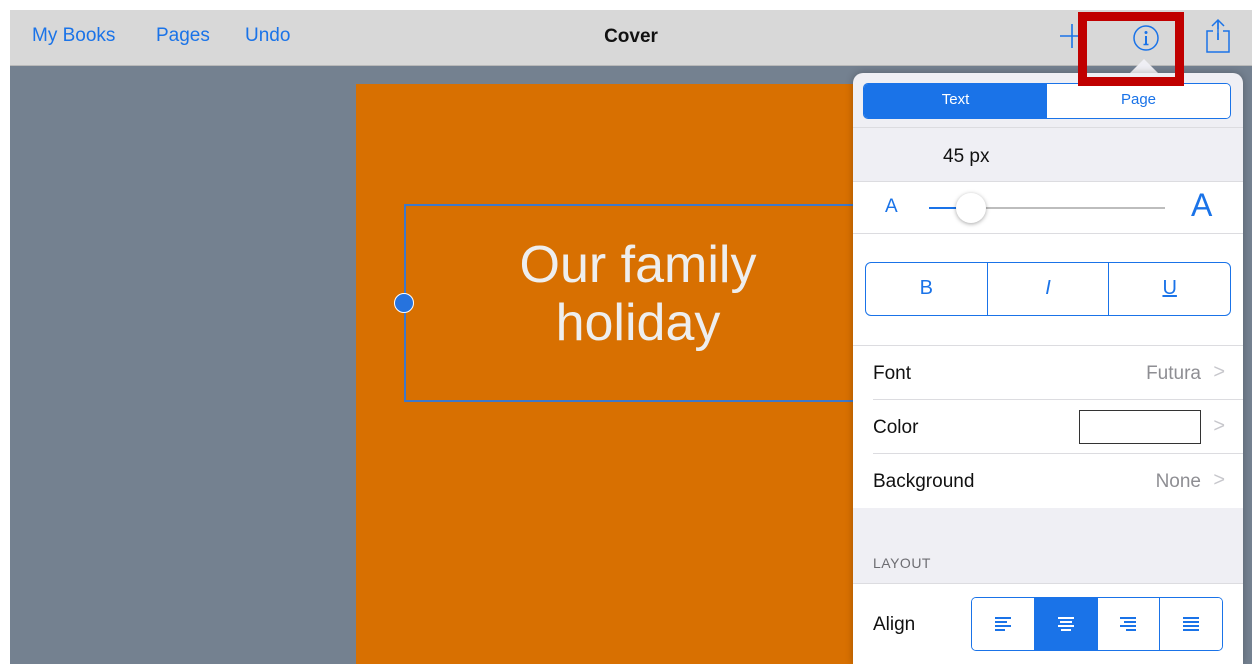  What do you see at coordinates (924, 481) in the screenshot?
I see `background-label: Background` at bounding box center [924, 481].